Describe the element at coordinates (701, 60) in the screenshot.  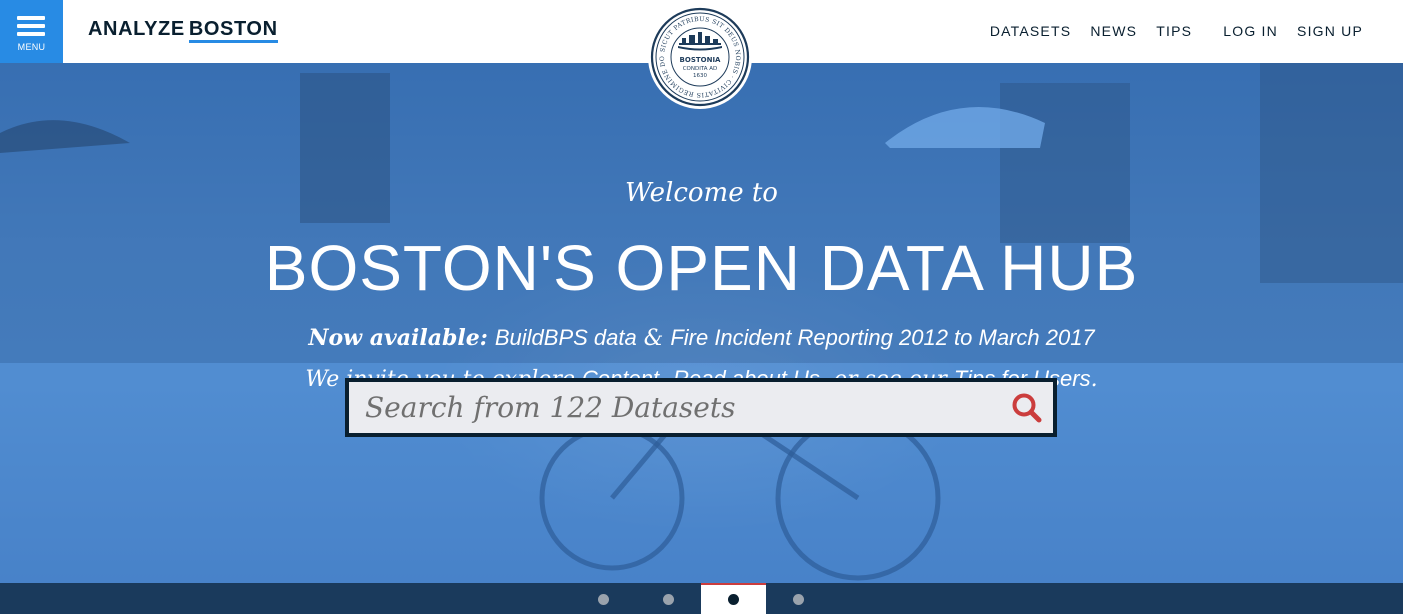
I see `seal-center-name: BOSTONIA` at that location.